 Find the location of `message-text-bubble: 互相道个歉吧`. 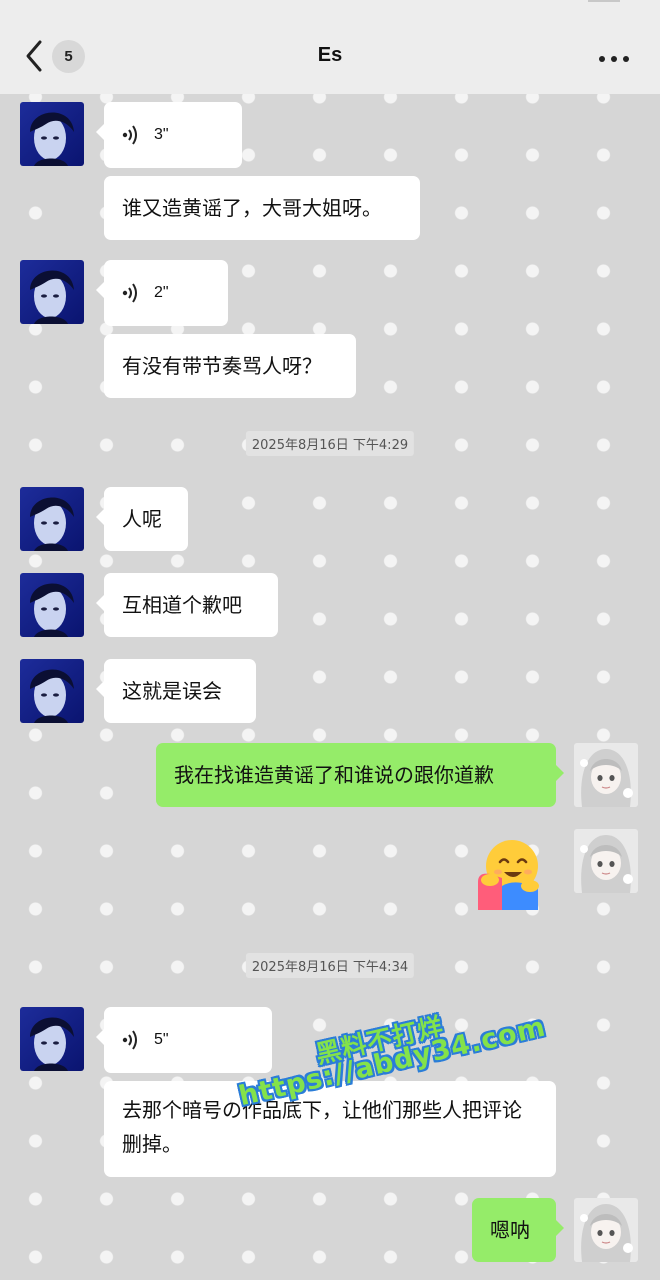

message-text-bubble: 互相道个歉吧 is located at coordinates (187, 605).